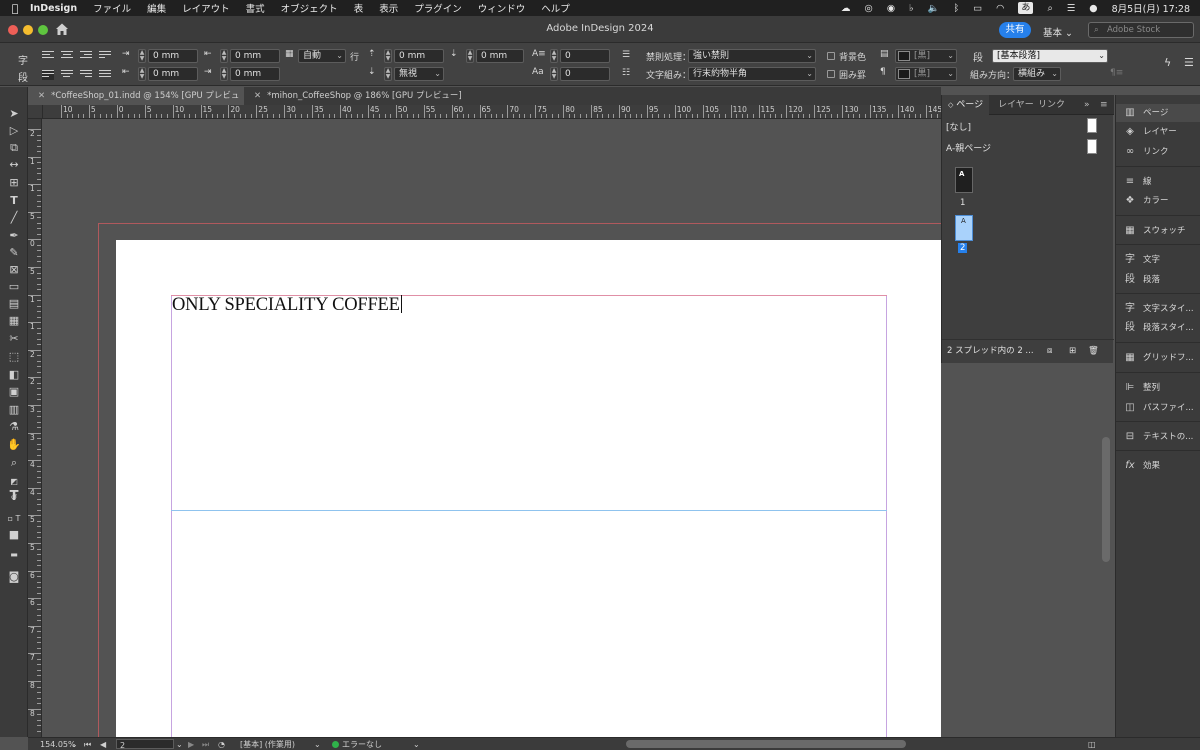  I want to click on app-name-menu: InDesign, so click(53, 8).